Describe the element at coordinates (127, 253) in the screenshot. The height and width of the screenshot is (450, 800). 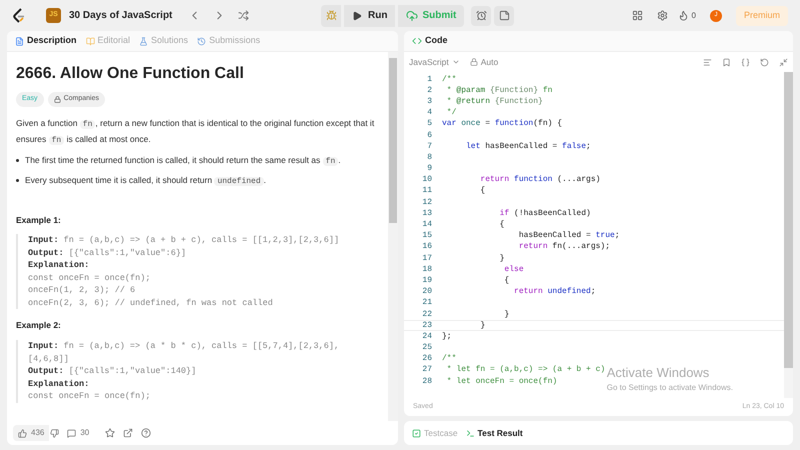
I see `example-value: [{"calls":1,"value":6}]` at that location.